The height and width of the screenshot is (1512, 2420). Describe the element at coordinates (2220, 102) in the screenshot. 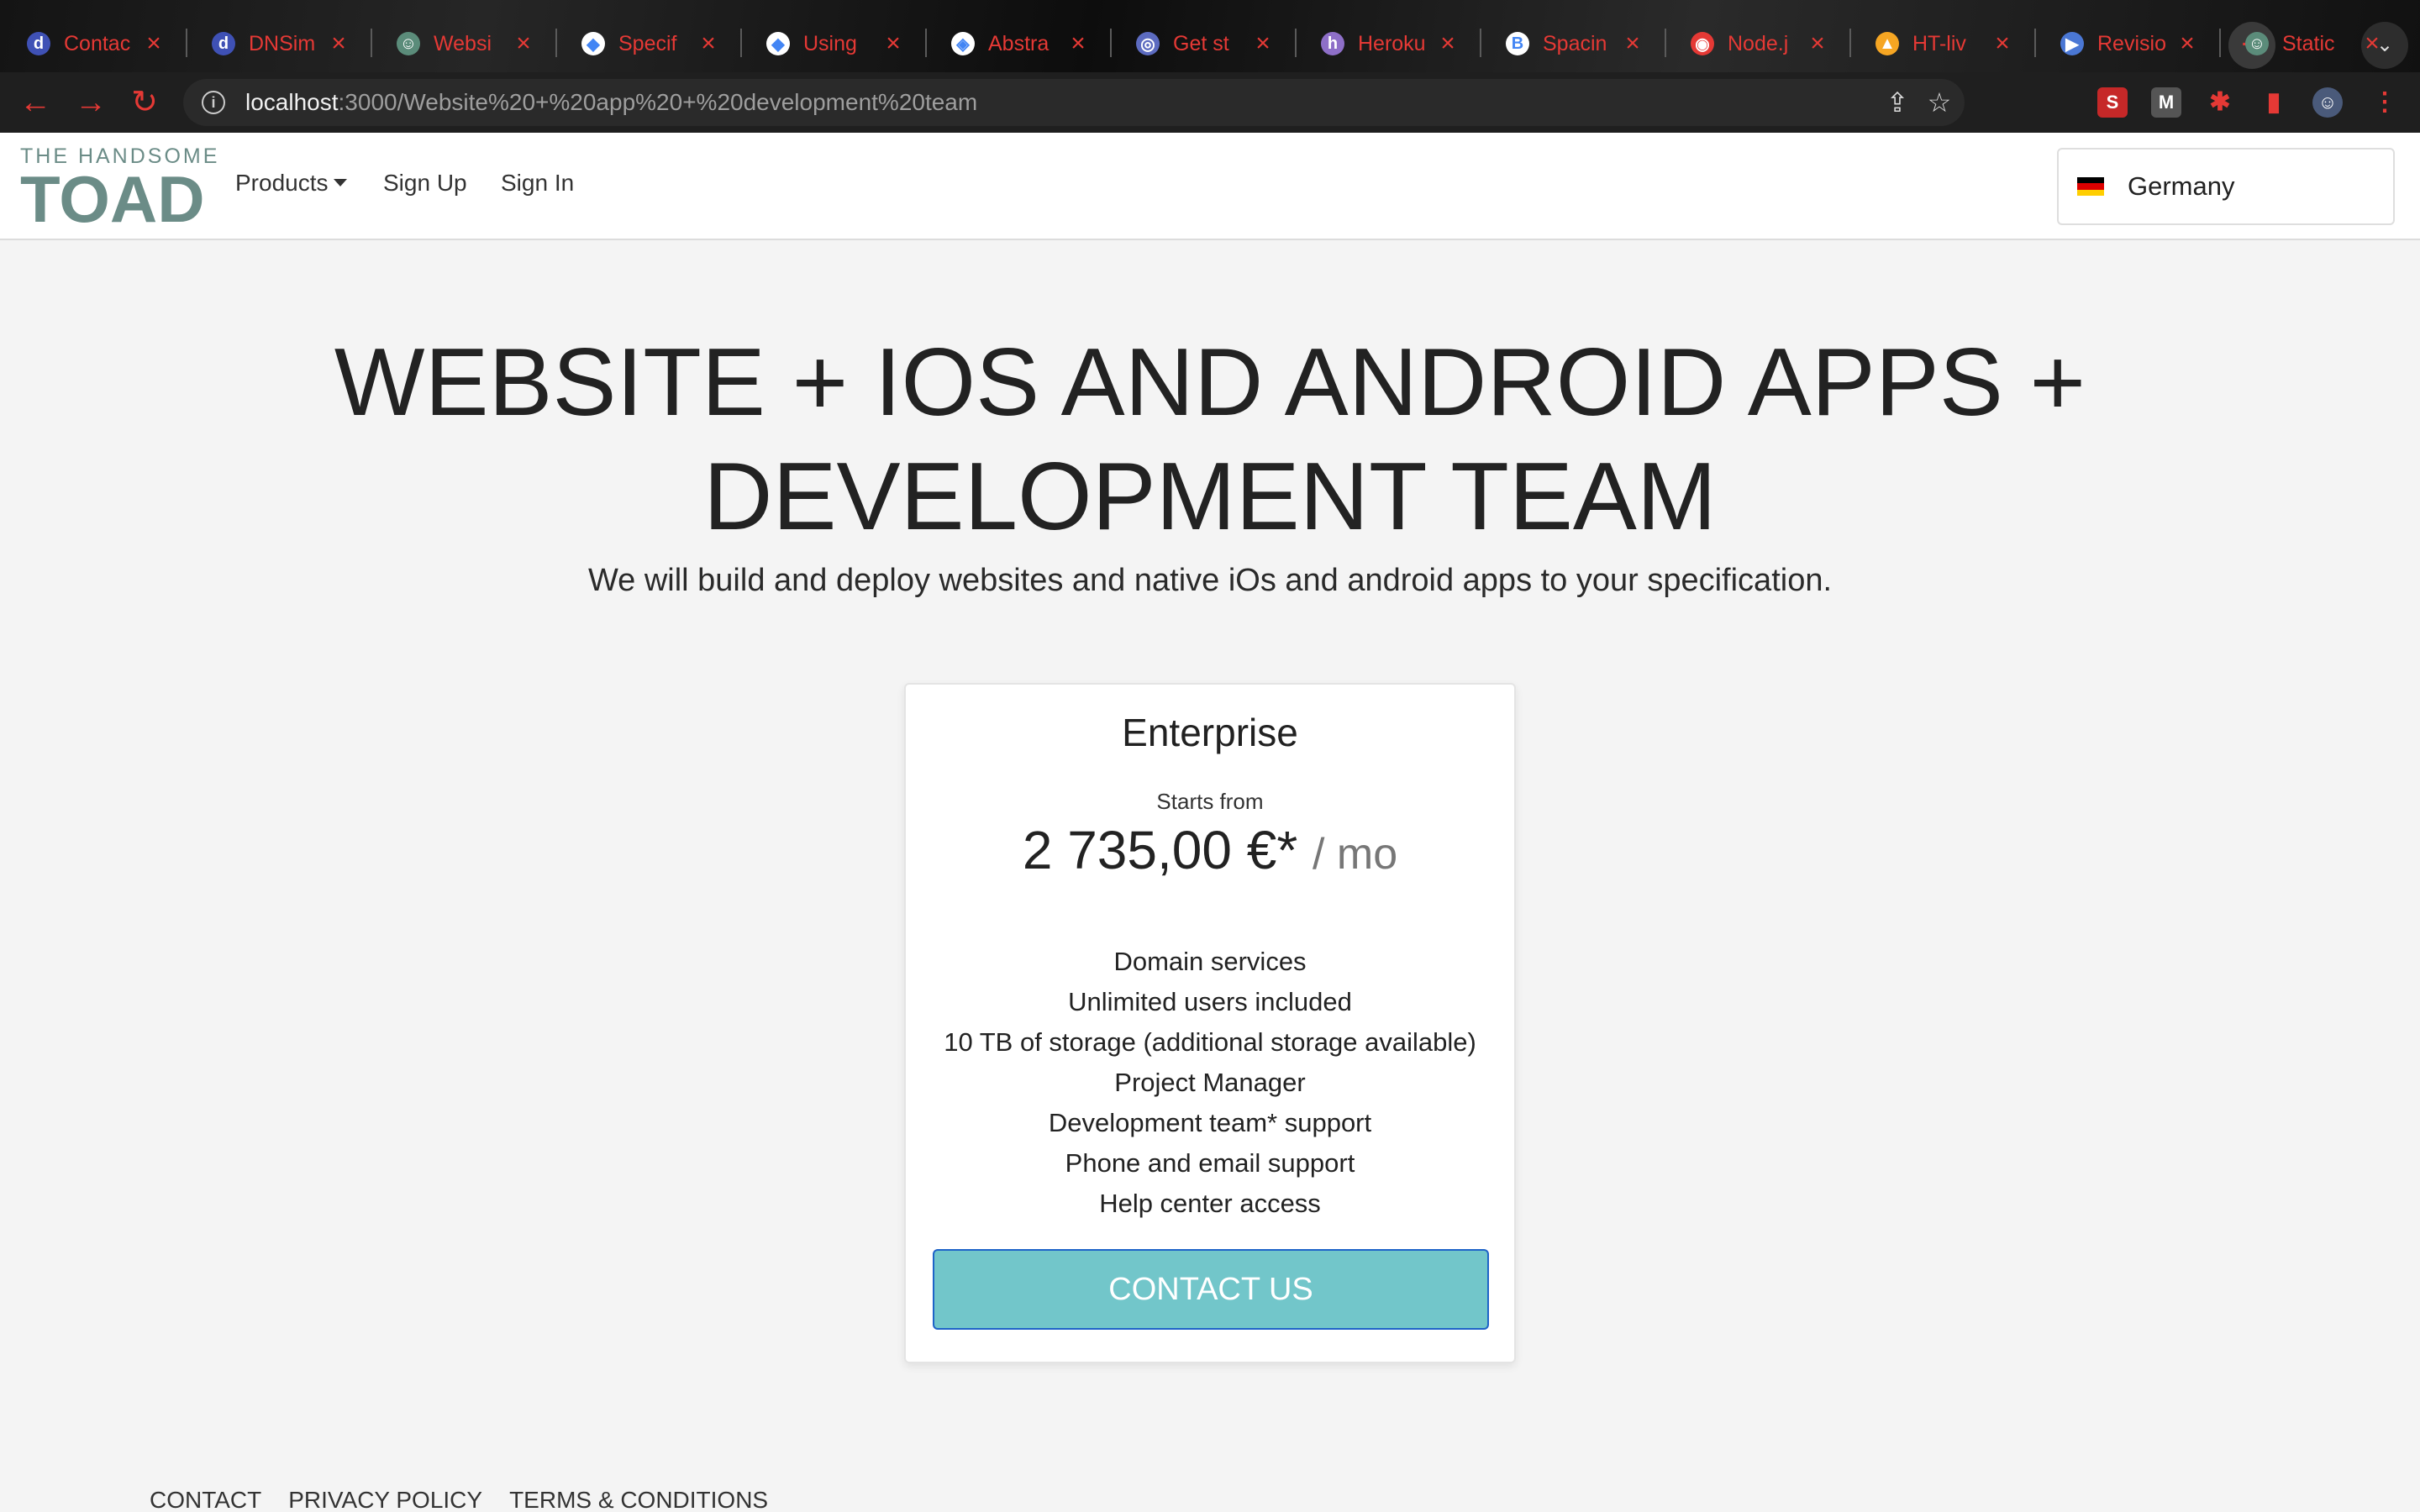

I see `extensions-puzzle-icon: ✱` at that location.